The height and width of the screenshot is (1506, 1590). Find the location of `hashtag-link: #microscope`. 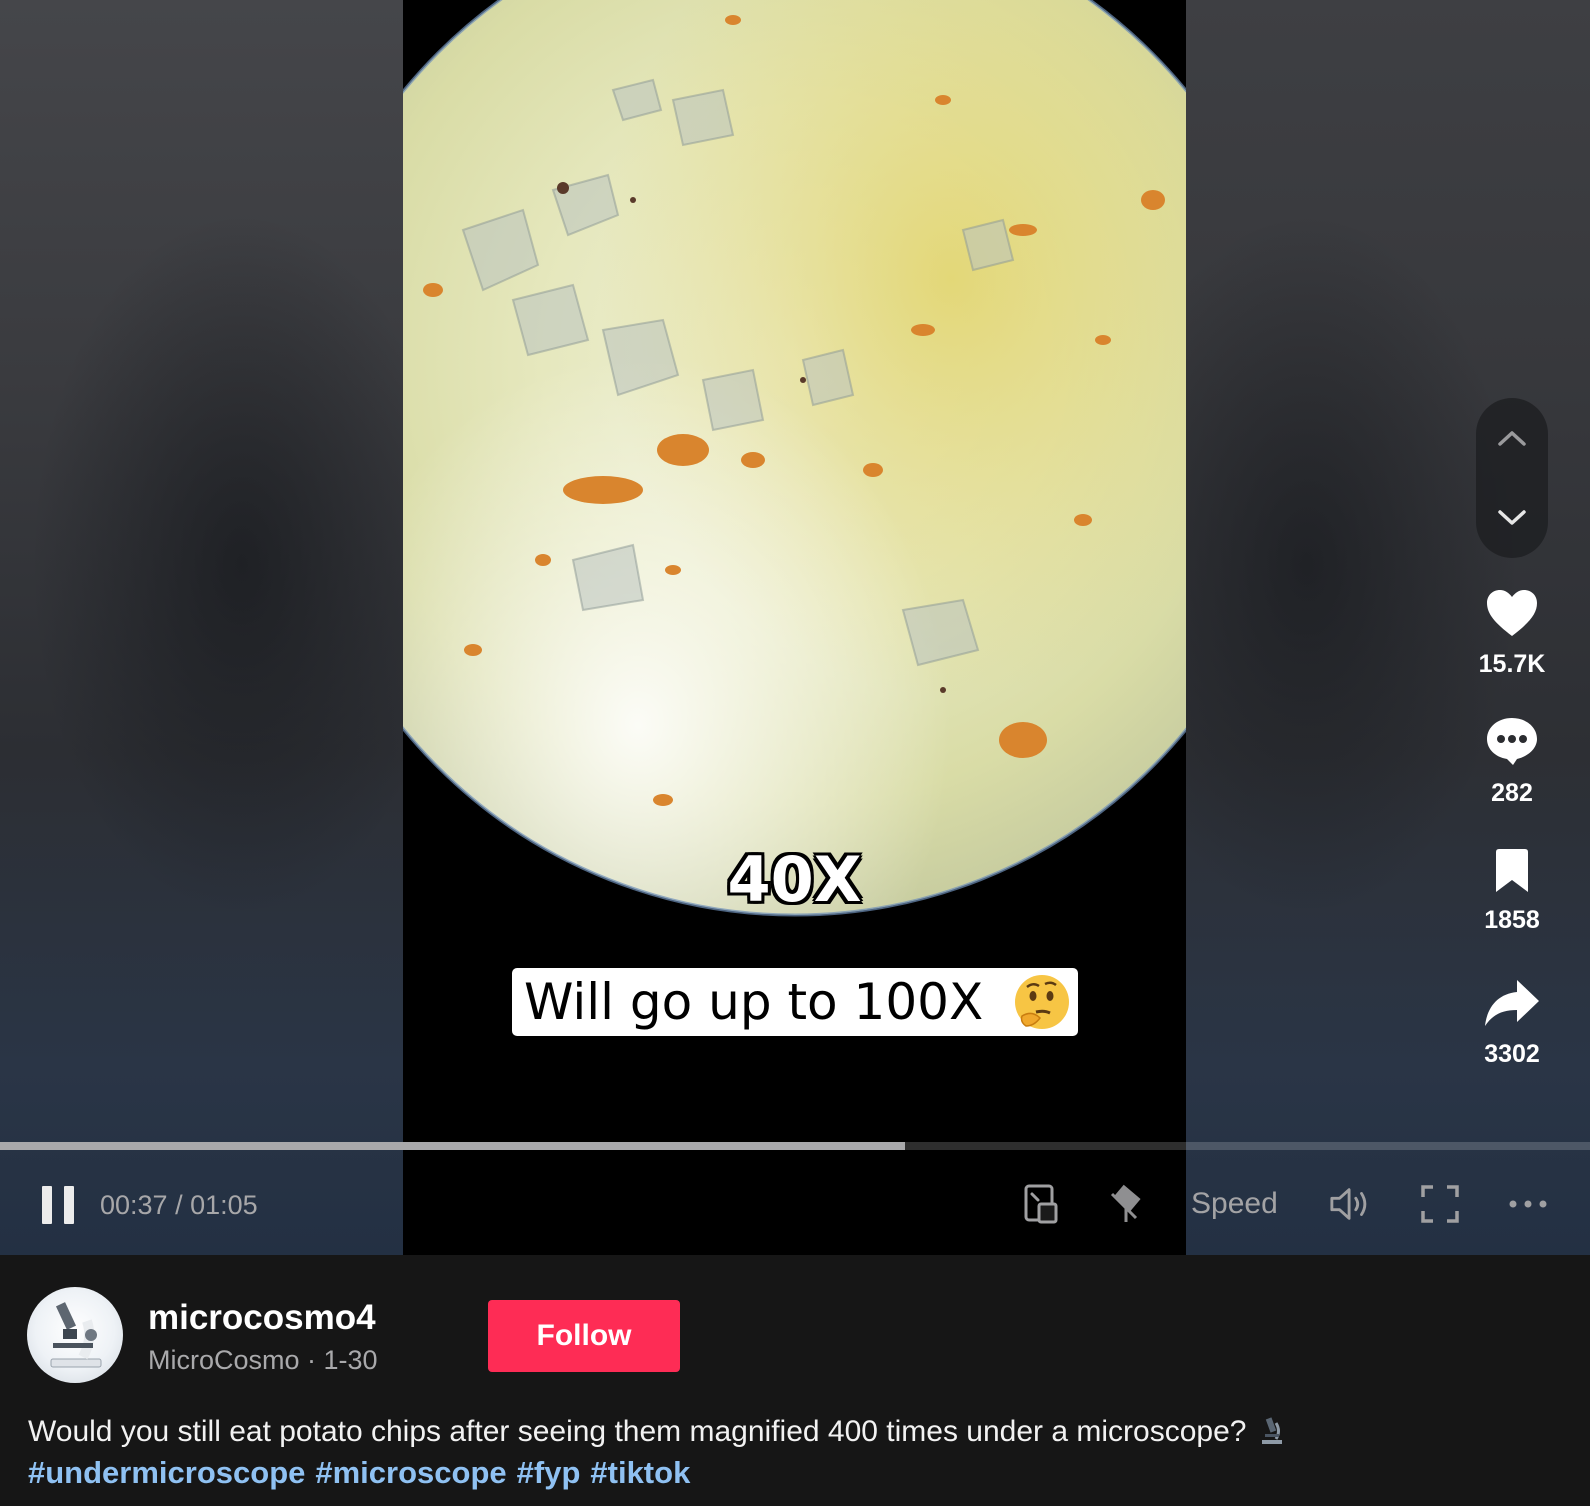

hashtag-link: #microscope is located at coordinates (410, 1472).